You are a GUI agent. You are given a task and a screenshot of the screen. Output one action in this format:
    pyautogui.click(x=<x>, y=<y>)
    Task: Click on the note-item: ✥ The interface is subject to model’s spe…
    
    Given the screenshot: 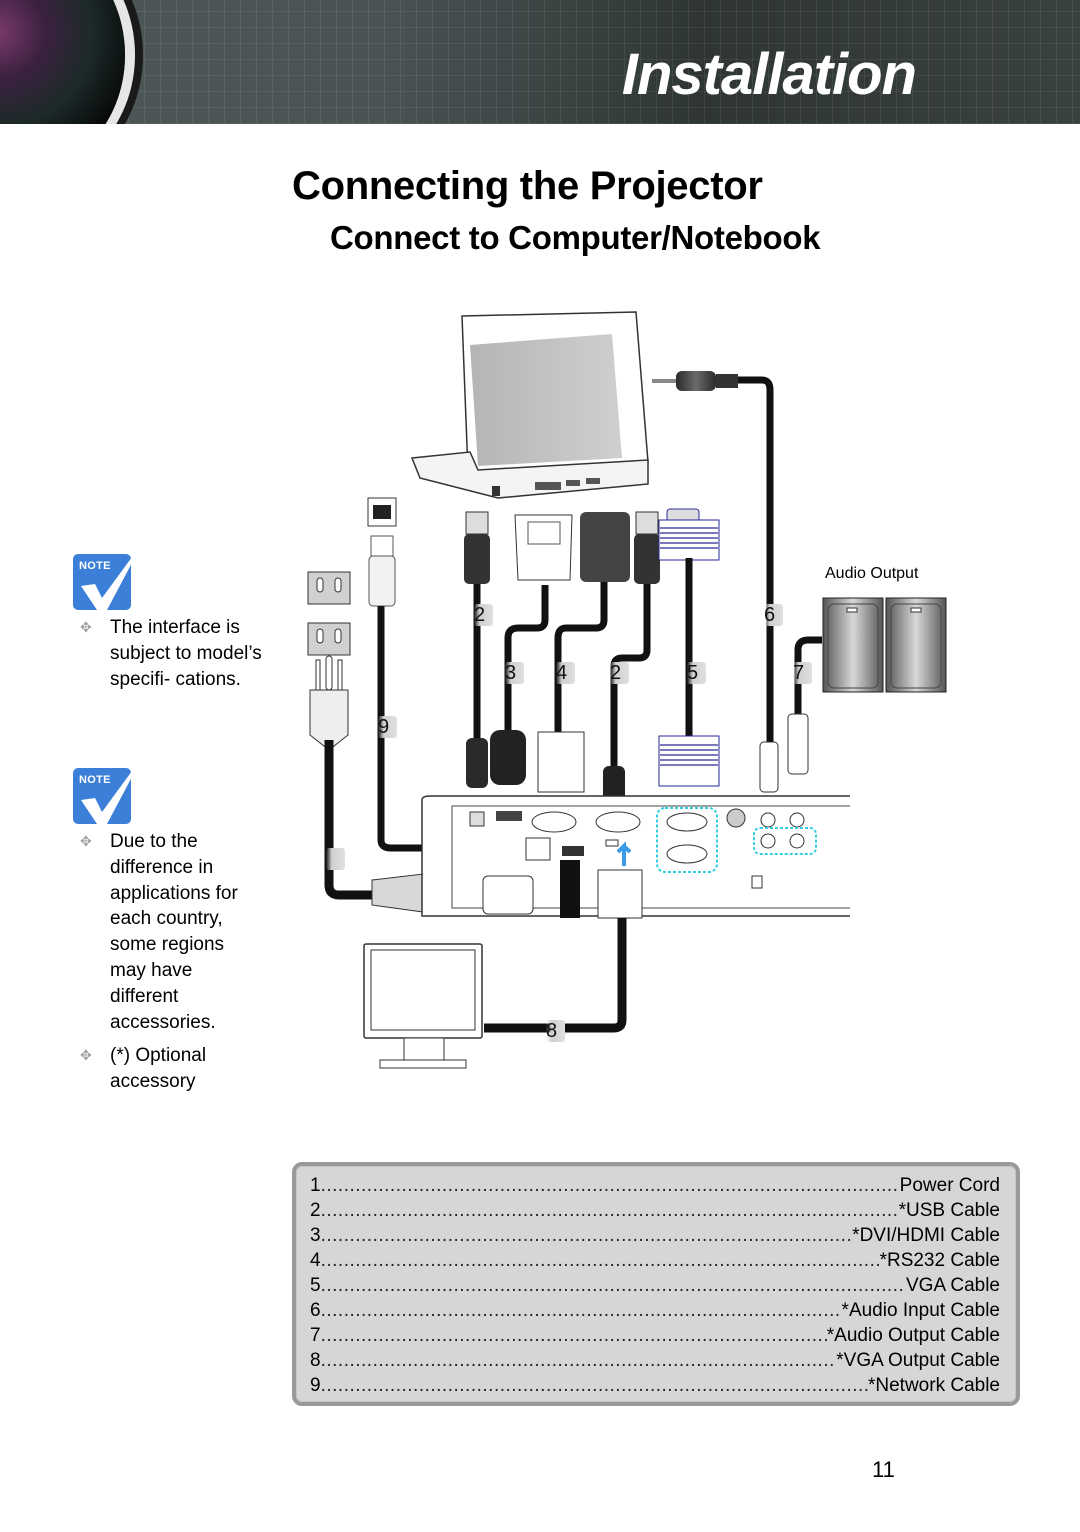 What is the action you would take?
    pyautogui.click(x=171, y=653)
    